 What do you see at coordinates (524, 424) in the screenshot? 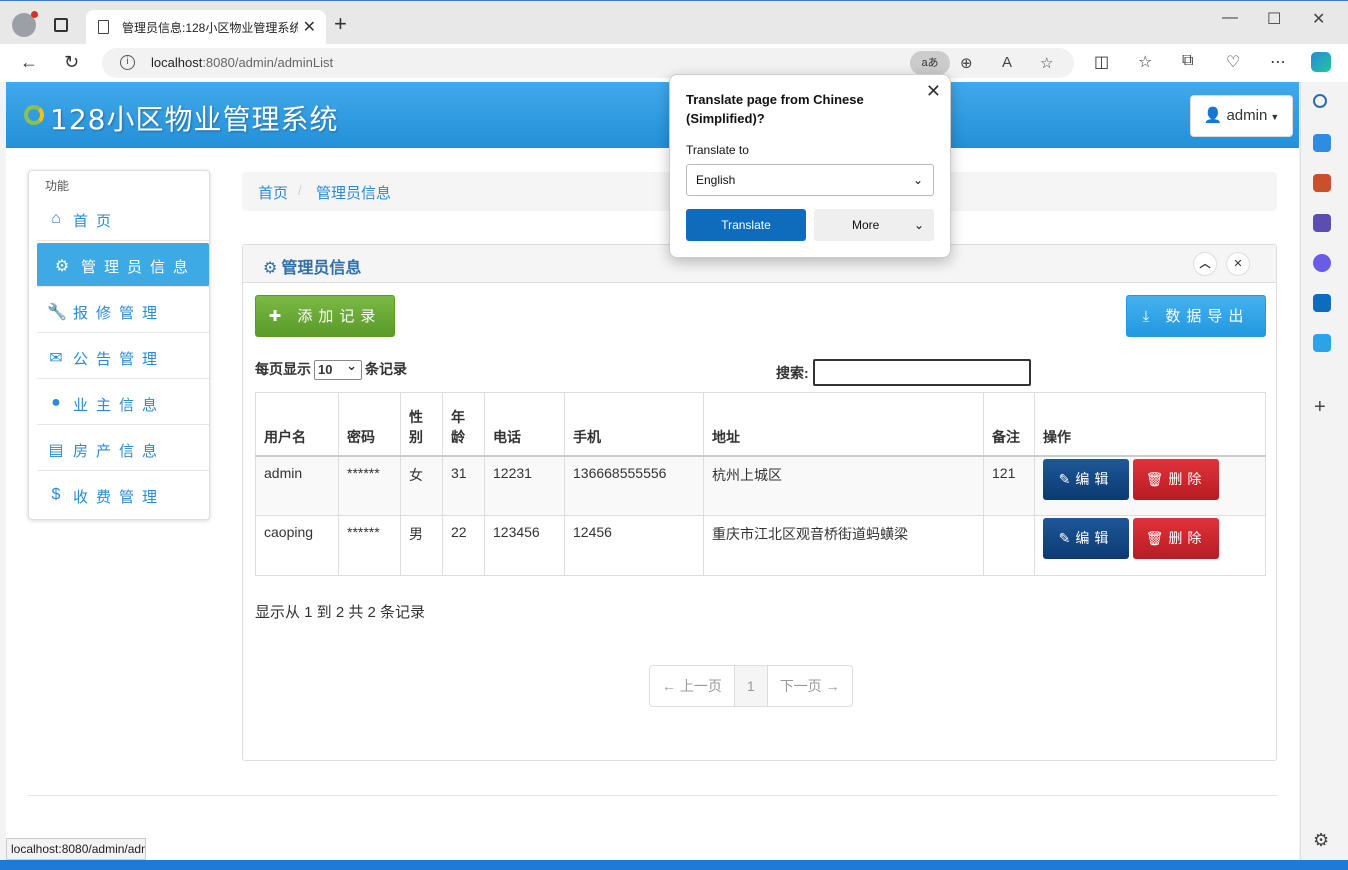
I see `header-phone: 电话` at bounding box center [524, 424].